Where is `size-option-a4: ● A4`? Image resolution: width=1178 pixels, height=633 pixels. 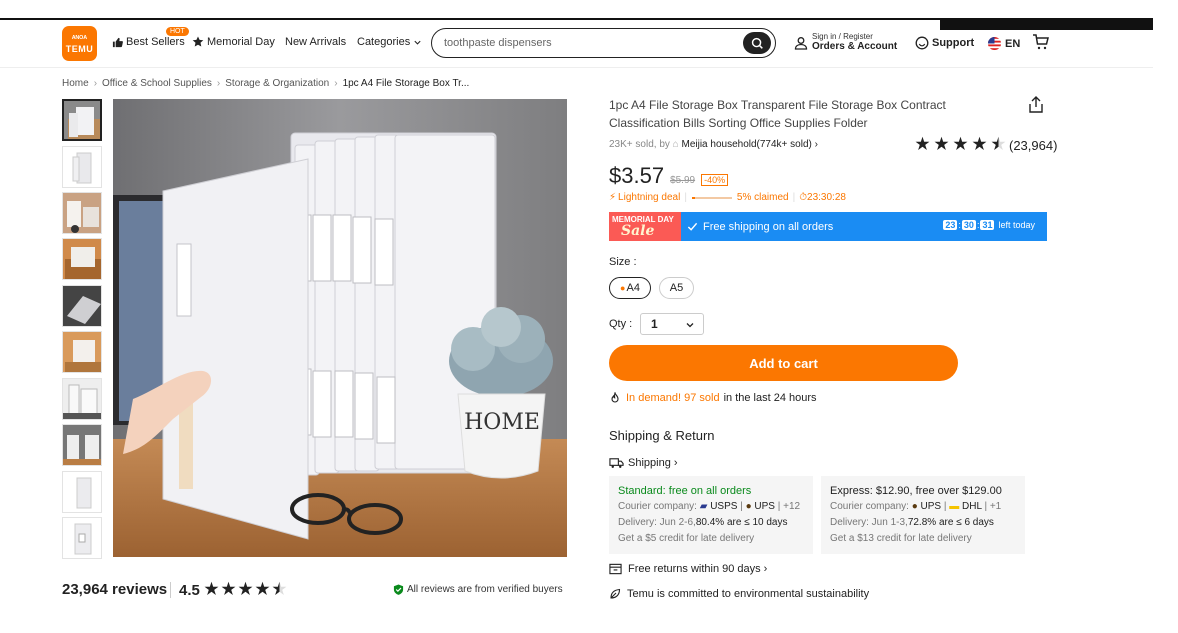
size-option-a4: ● A4 is located at coordinates (630, 288).